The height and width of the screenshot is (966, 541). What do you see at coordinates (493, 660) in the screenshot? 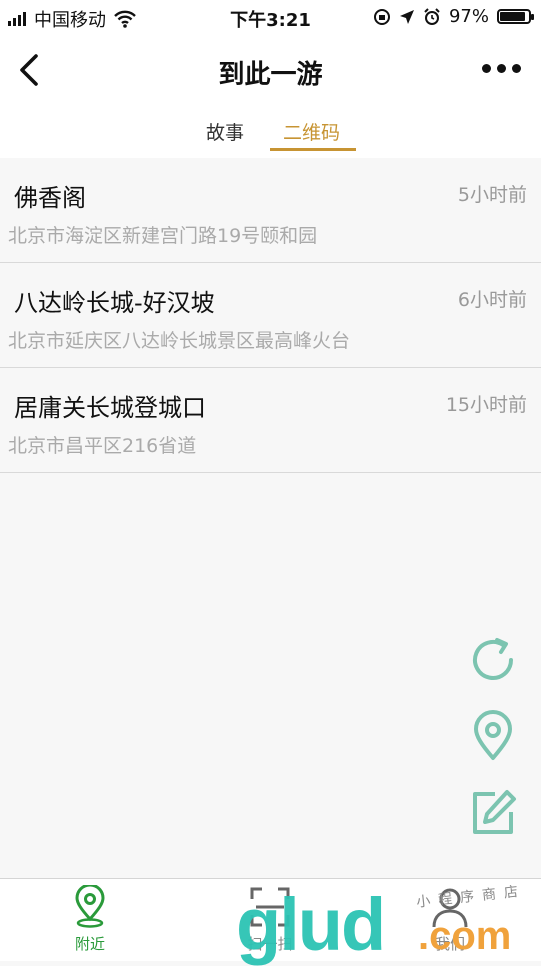
I see `refresh-icon` at bounding box center [493, 660].